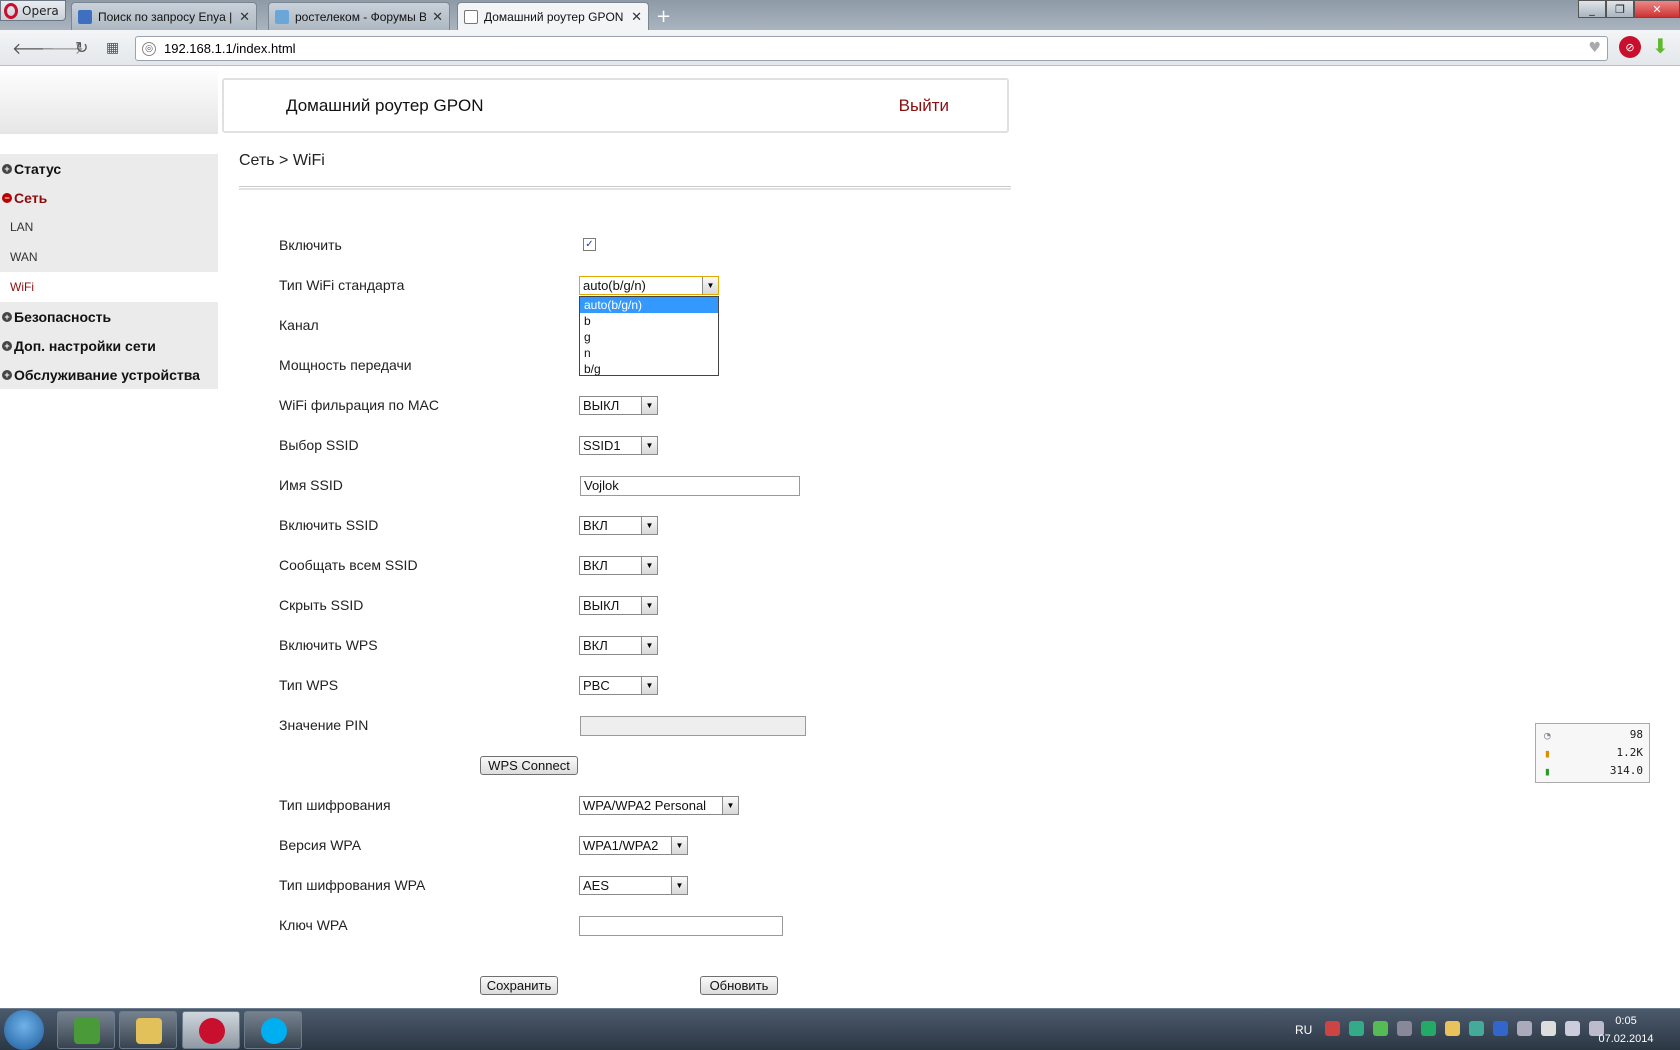 This screenshot has width=1680, height=1050. What do you see at coordinates (81, 47) in the screenshot?
I see `reload-icon: ↻` at bounding box center [81, 47].